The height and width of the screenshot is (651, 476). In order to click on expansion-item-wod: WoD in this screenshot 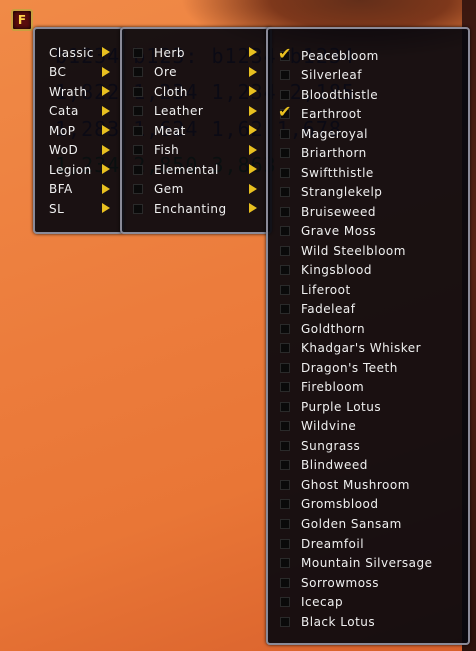, I will do `click(63, 150)`.